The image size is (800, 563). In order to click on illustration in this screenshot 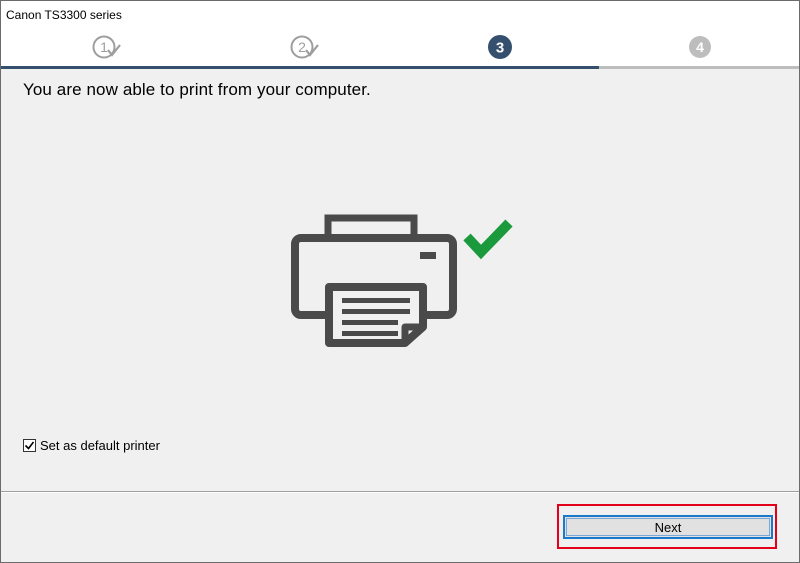, I will do `click(404, 284)`.